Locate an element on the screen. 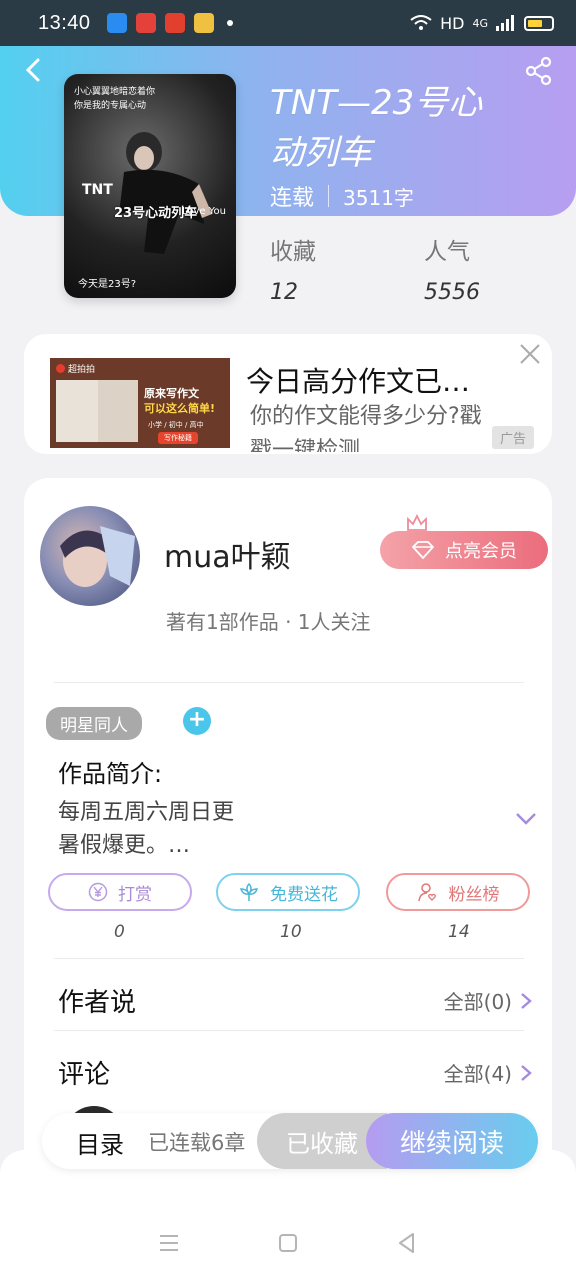 The height and width of the screenshot is (1280, 576). cover-caption-2: 你是我的专属心动 is located at coordinates (110, 106).